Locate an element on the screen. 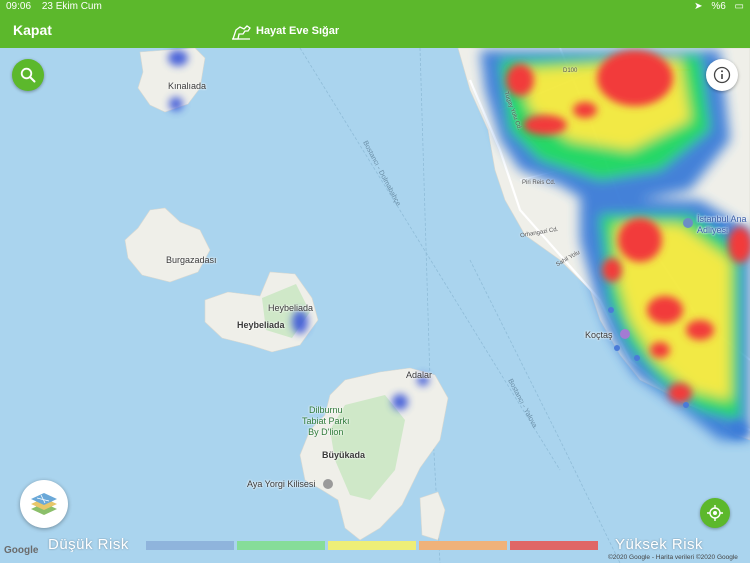 The image size is (750, 563). app-title-text: Hayat Eve Sığar is located at coordinates (298, 31).